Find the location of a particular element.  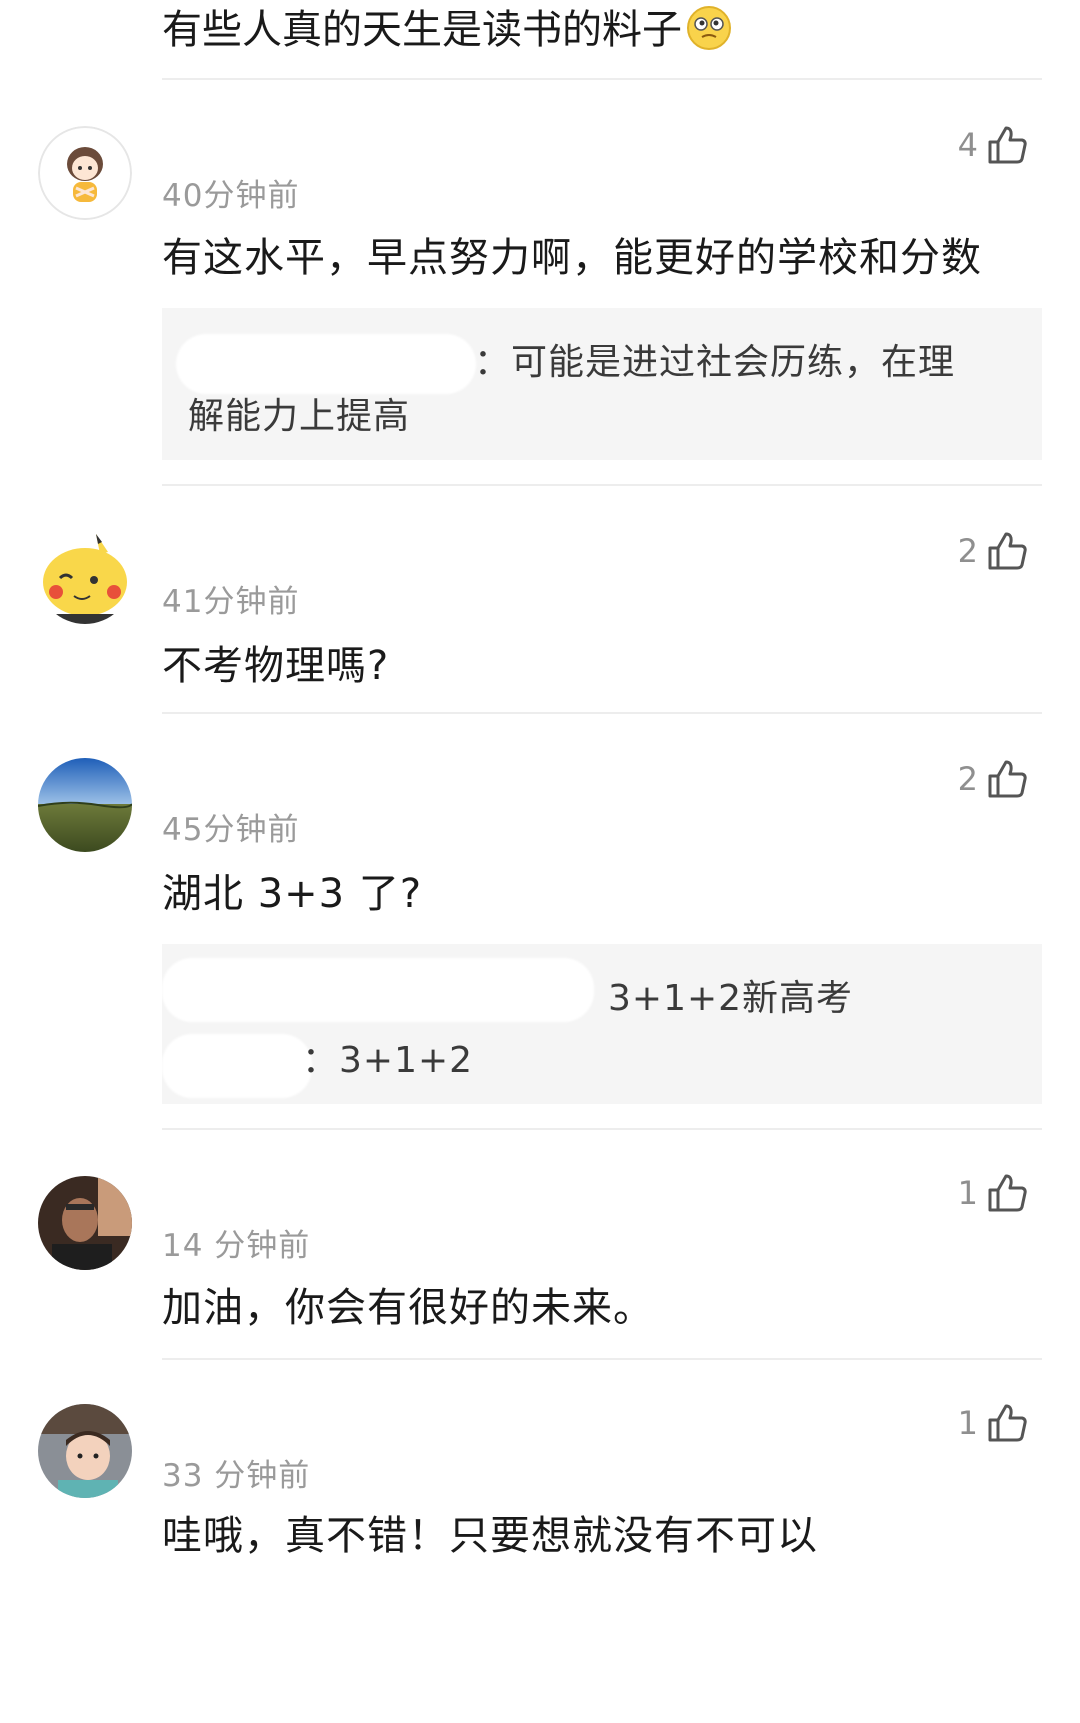

landscape-avatar is located at coordinates (85, 805).